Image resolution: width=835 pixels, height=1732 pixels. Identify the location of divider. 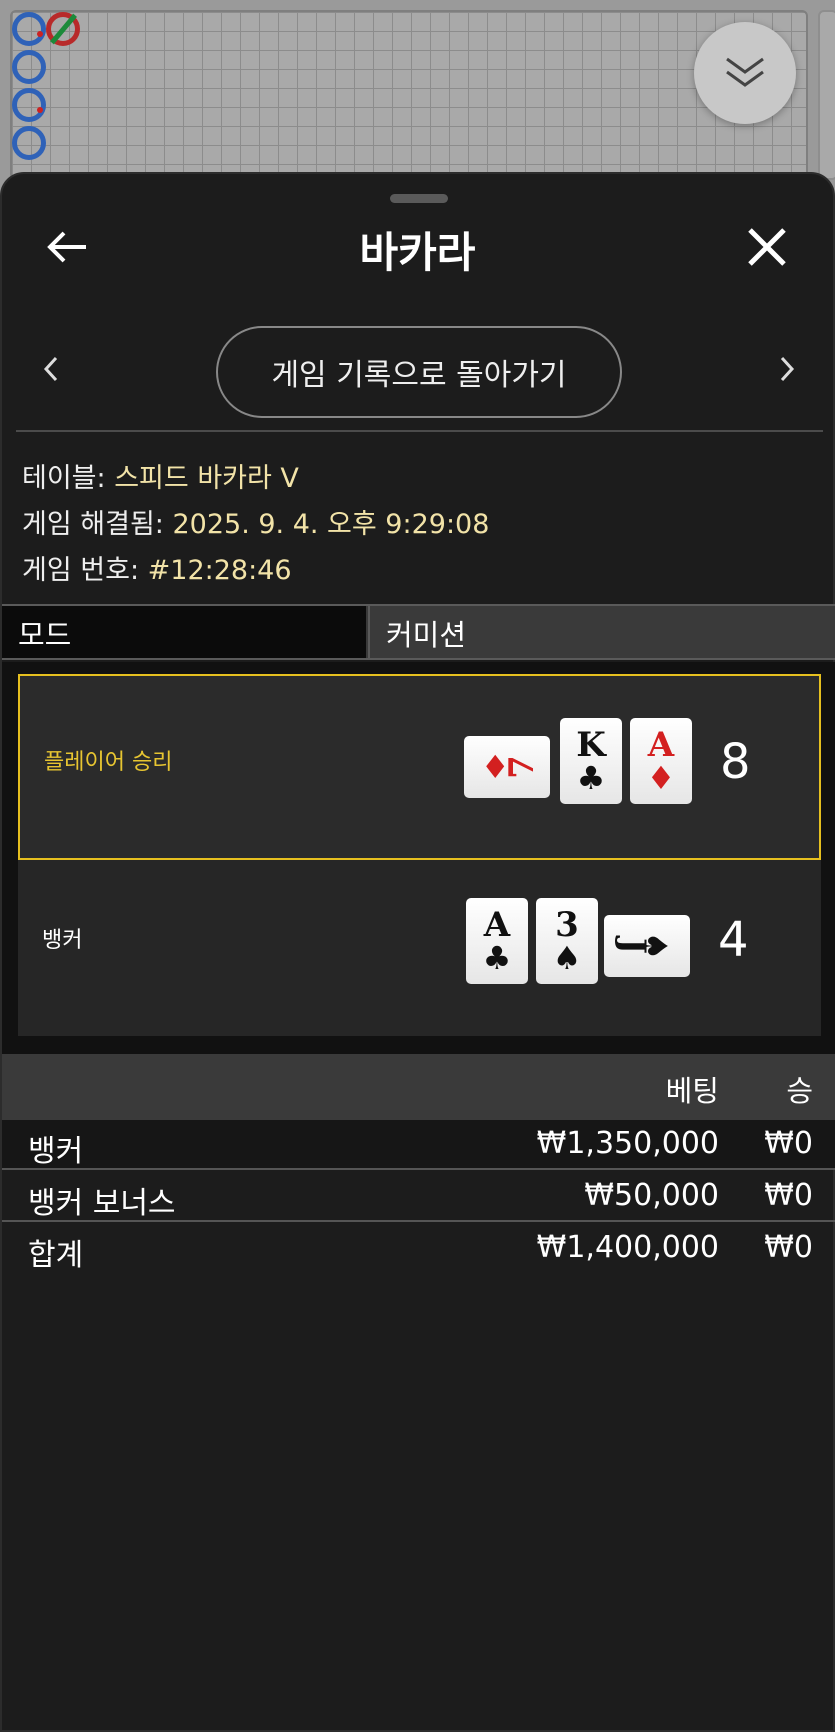
(419, 431).